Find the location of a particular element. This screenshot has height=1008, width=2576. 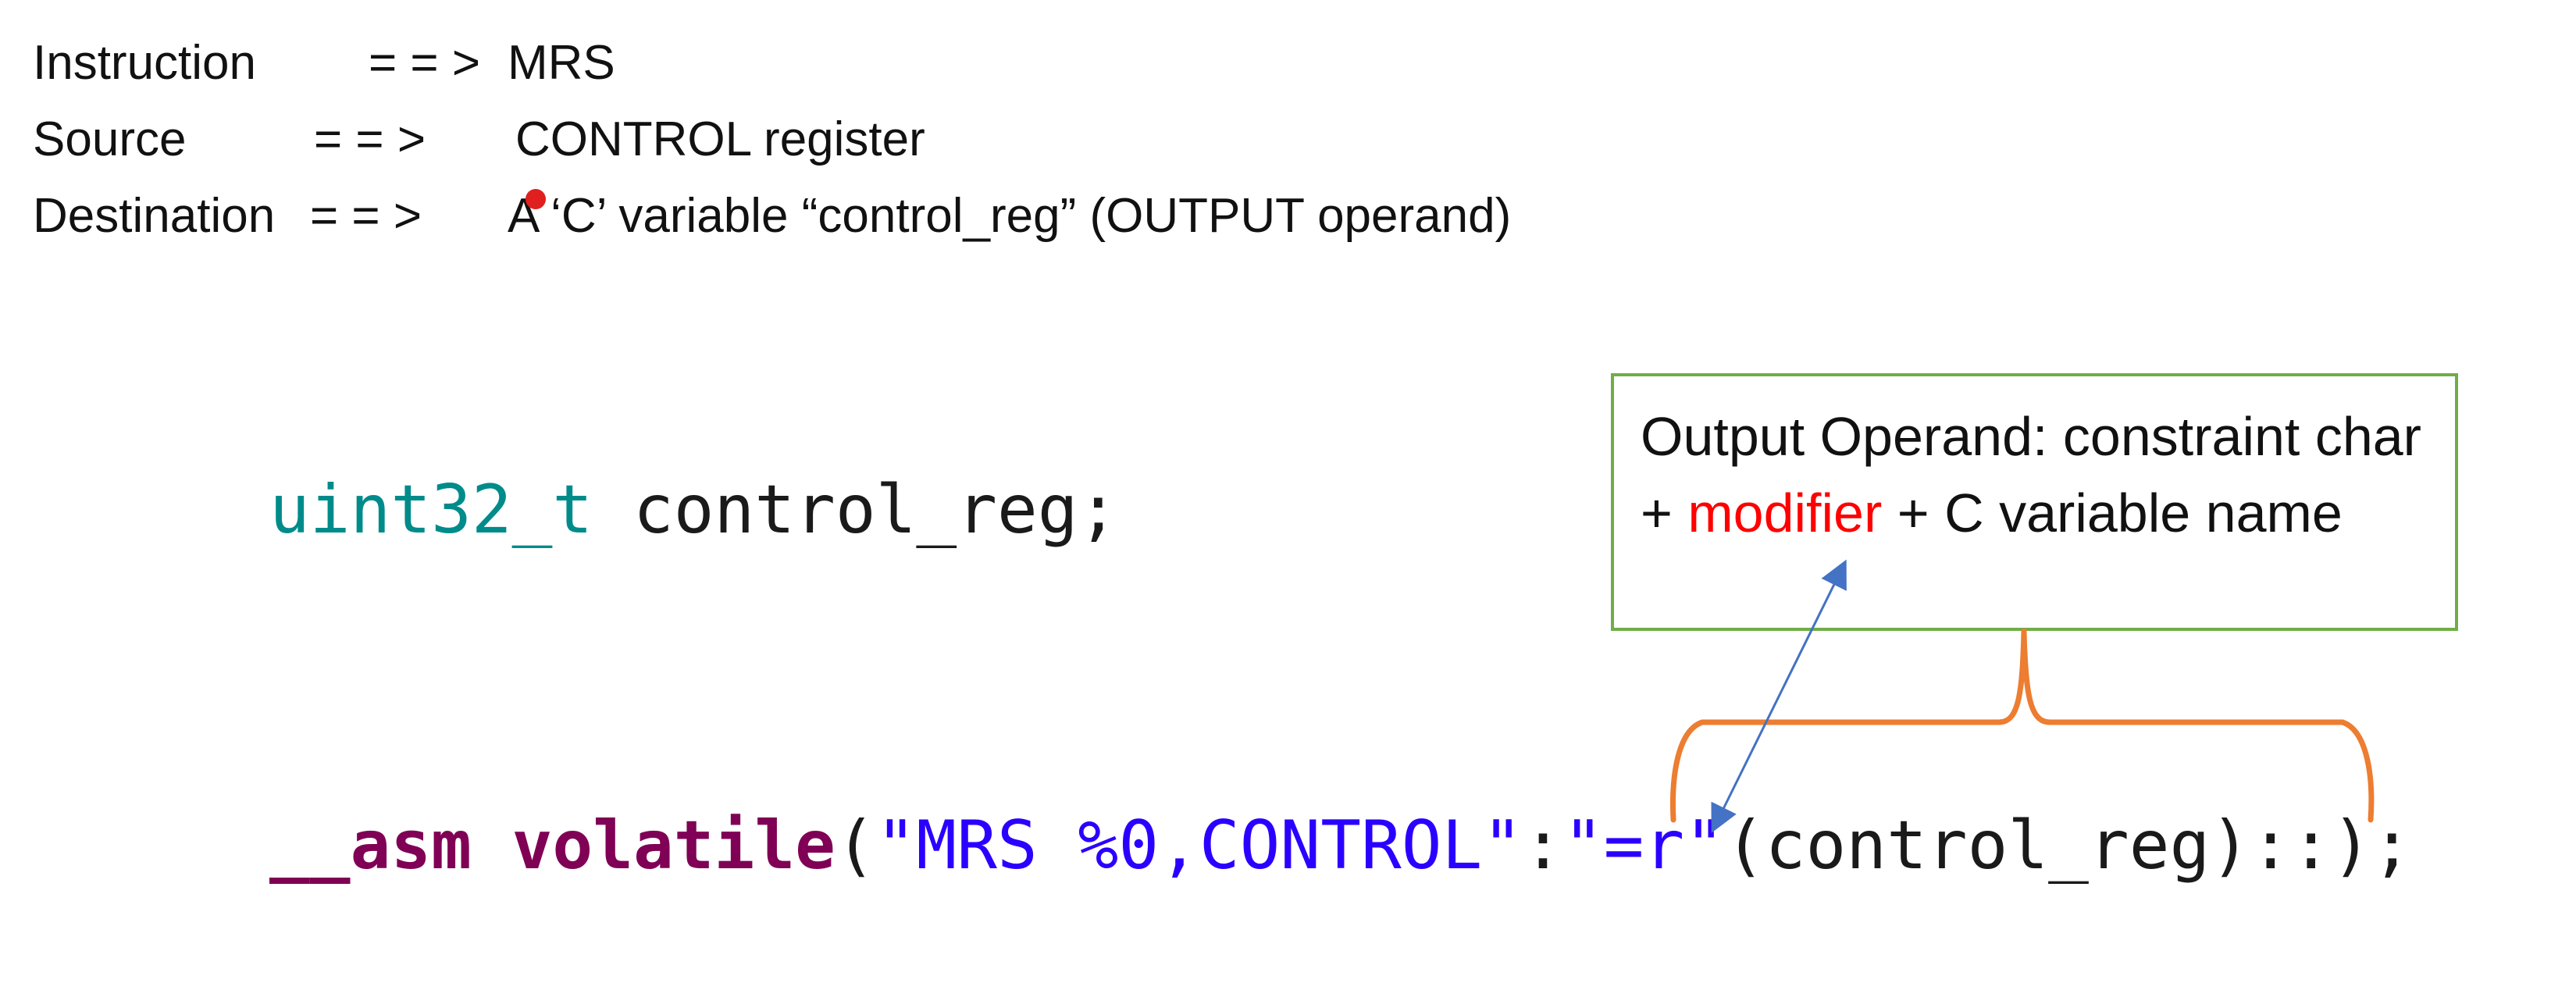

source-label: Source is located at coordinates (110, 139).